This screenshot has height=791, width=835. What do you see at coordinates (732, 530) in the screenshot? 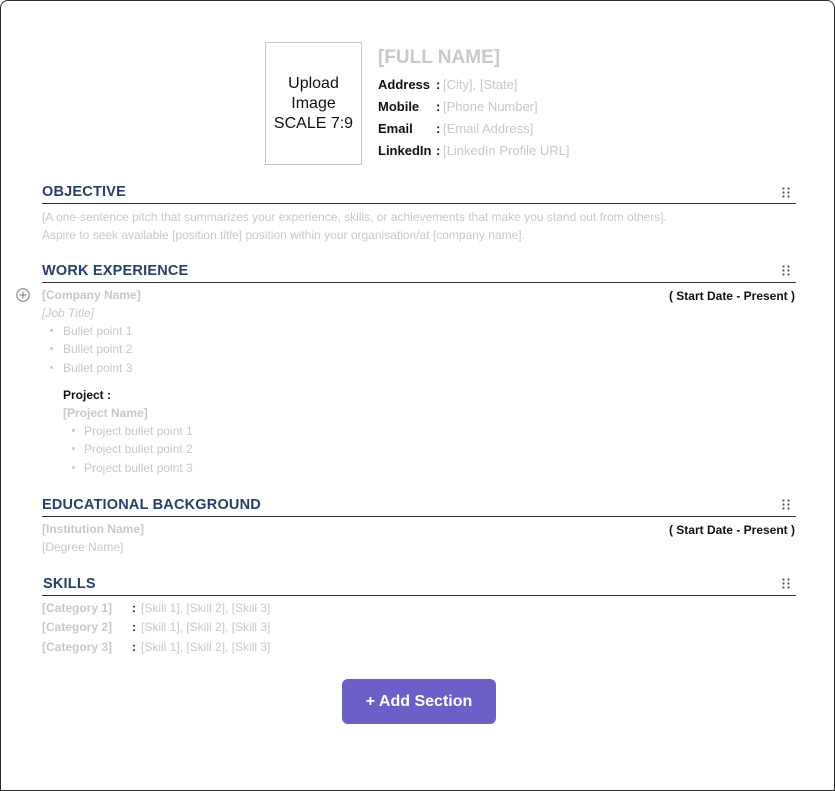
I see `education-date-range: ( Start Date - Present )` at bounding box center [732, 530].